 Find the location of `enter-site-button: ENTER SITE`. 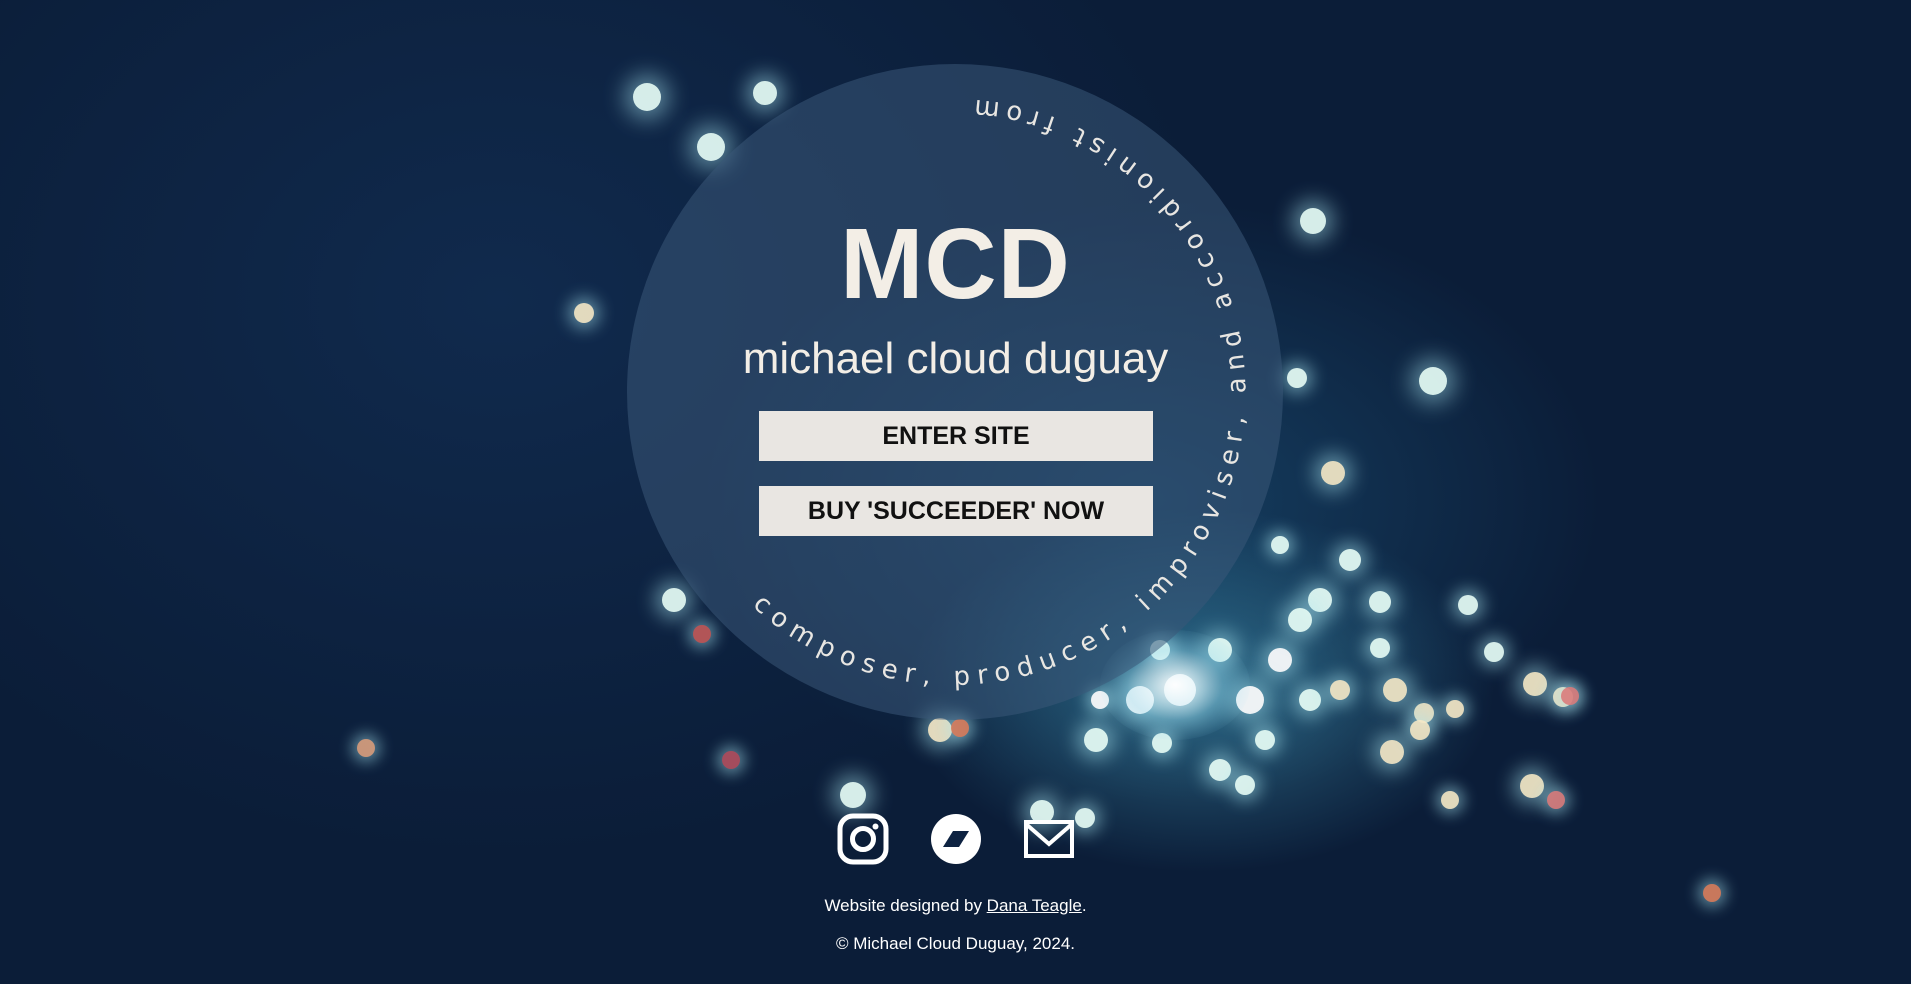

enter-site-button: ENTER SITE is located at coordinates (956, 436).